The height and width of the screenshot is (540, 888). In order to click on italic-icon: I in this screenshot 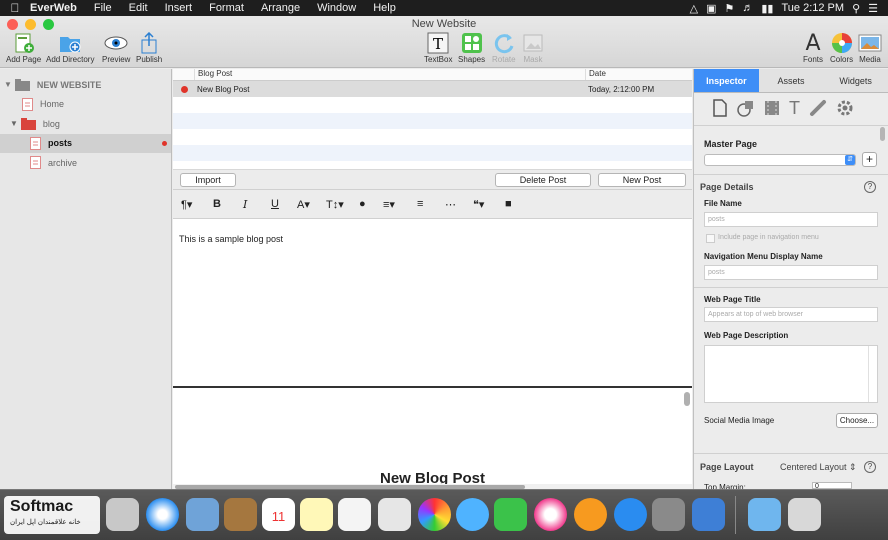, I will do `click(245, 204)`.